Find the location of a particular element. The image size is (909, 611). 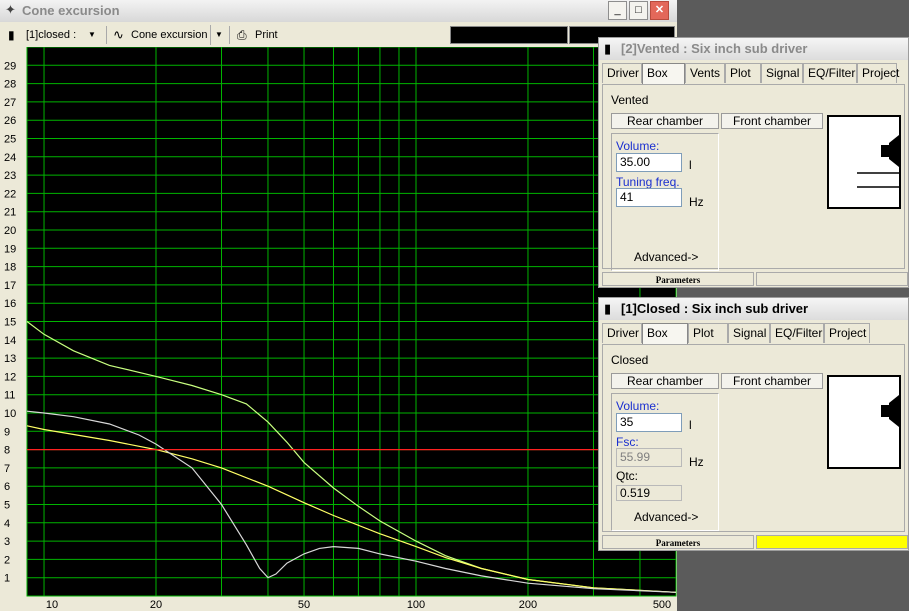

vented-titlebar: ▮ [2]Vented : Six inch sub driver is located at coordinates (753, 49).